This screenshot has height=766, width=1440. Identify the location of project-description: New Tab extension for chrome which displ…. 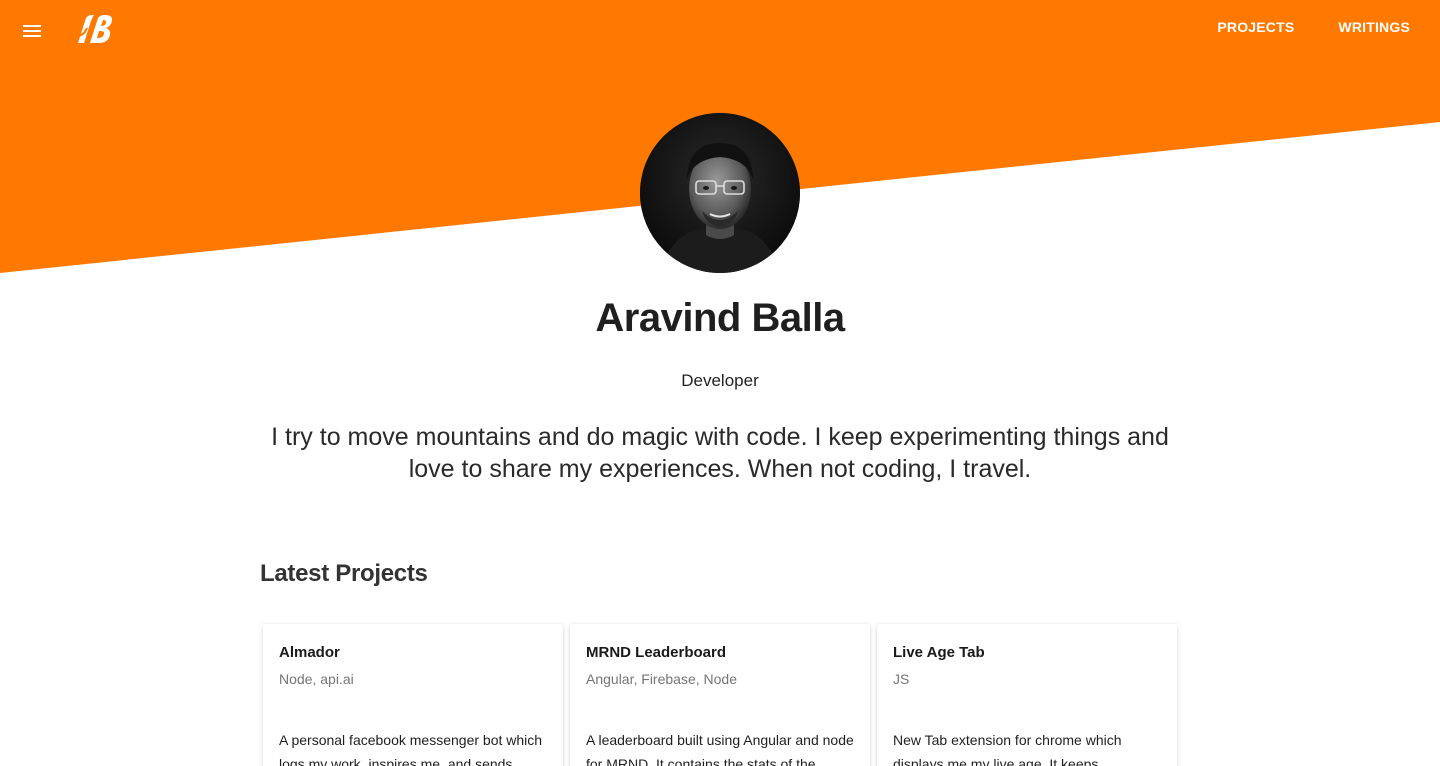
(1007, 749).